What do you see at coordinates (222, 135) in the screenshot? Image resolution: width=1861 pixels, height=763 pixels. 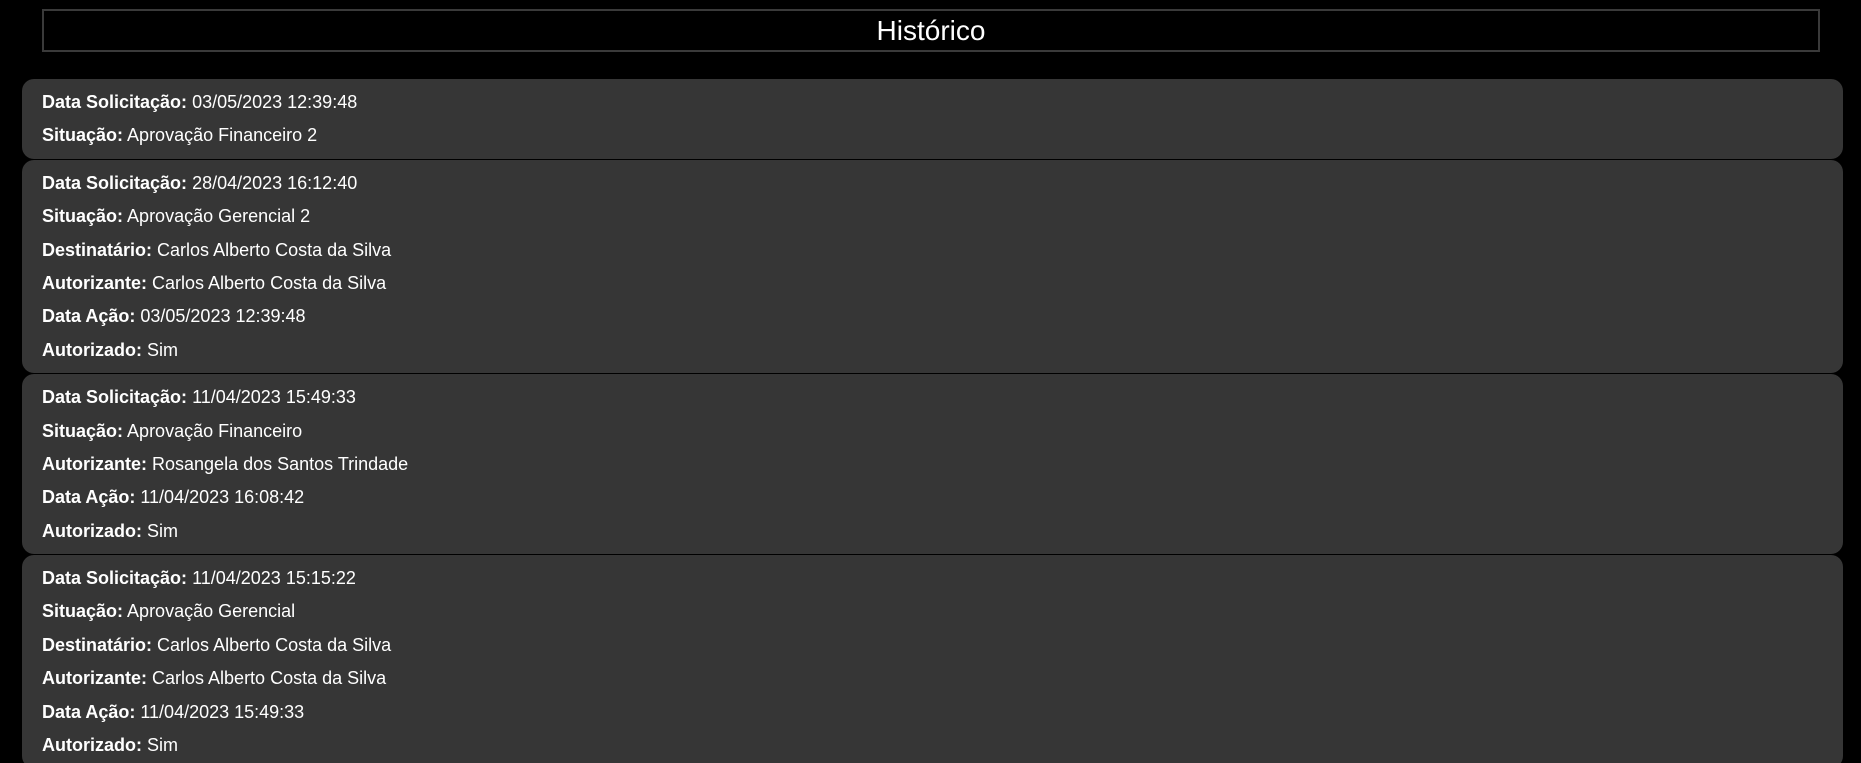 I see `field-value: Aprovação Financeiro 2` at bounding box center [222, 135].